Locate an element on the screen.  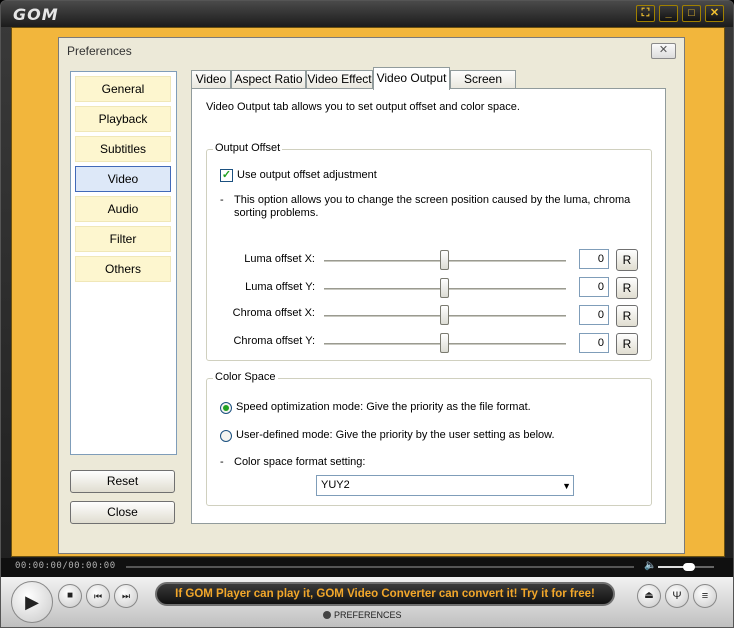
stop-icon: ■ is located at coordinates (70, 596).